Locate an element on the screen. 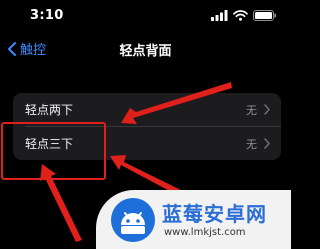  watermark-url: www.lmkjst.com is located at coordinates (205, 232).